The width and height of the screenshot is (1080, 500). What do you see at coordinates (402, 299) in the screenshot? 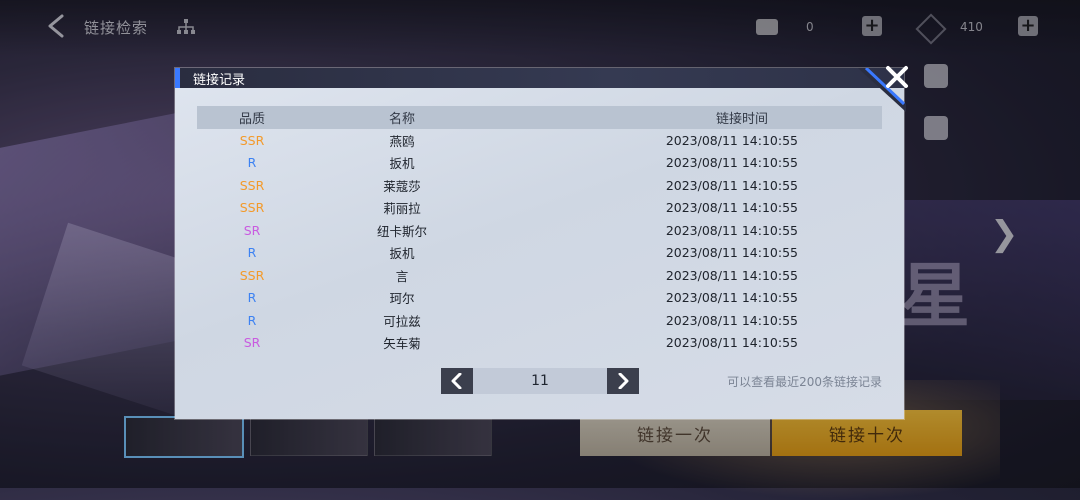
I see `row-name: 珂尔` at bounding box center [402, 299].